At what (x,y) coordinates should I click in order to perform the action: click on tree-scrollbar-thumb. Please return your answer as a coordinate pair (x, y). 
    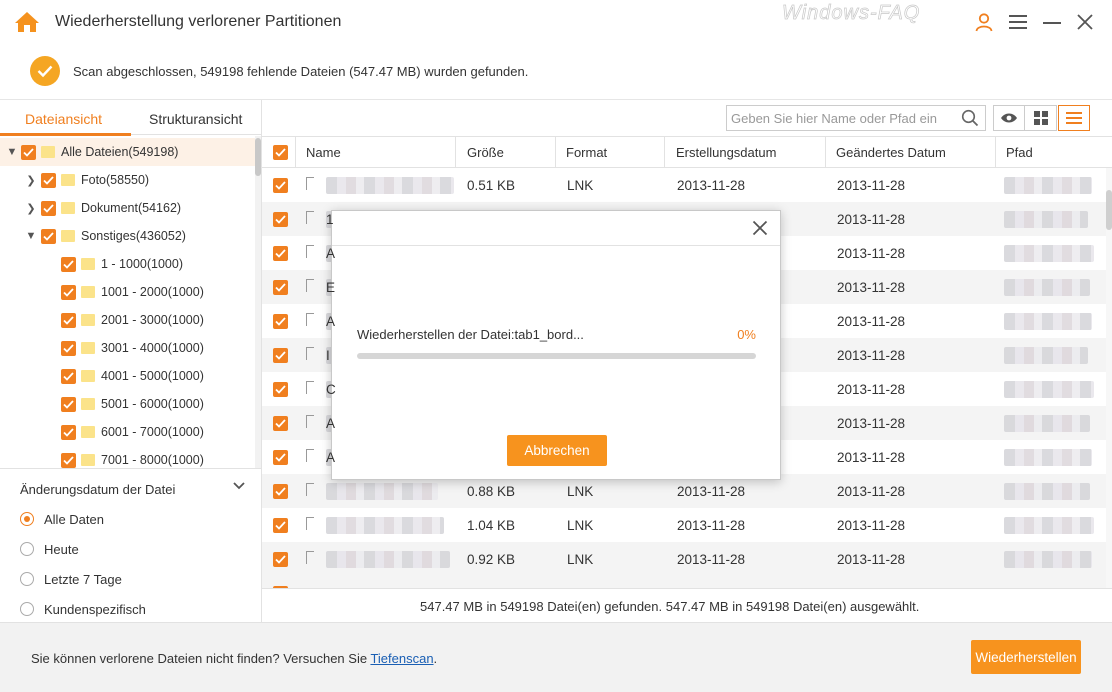
    Looking at the image, I should click on (258, 157).